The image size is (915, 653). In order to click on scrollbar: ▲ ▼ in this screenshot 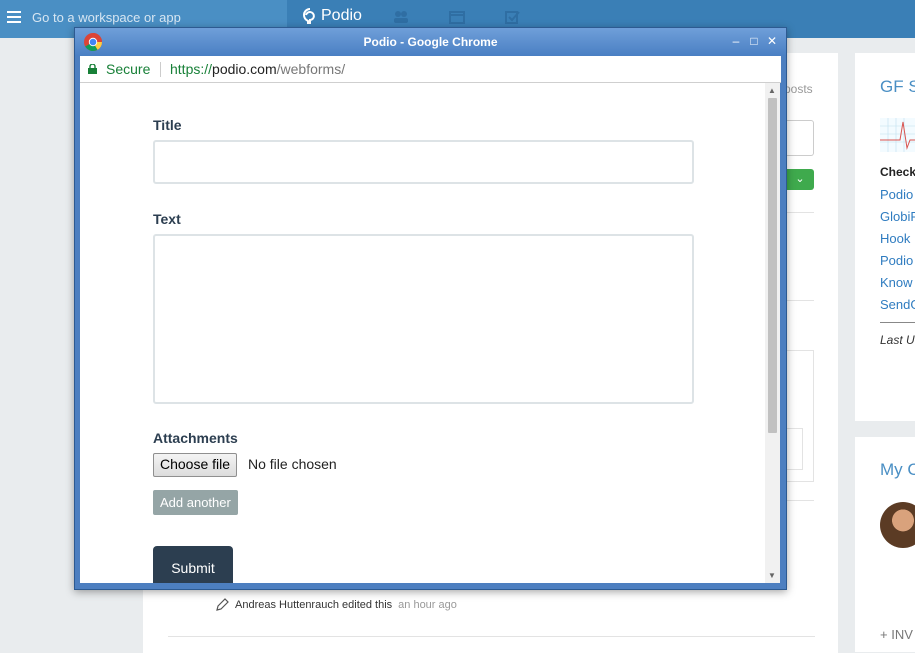, I will do `click(772, 333)`.